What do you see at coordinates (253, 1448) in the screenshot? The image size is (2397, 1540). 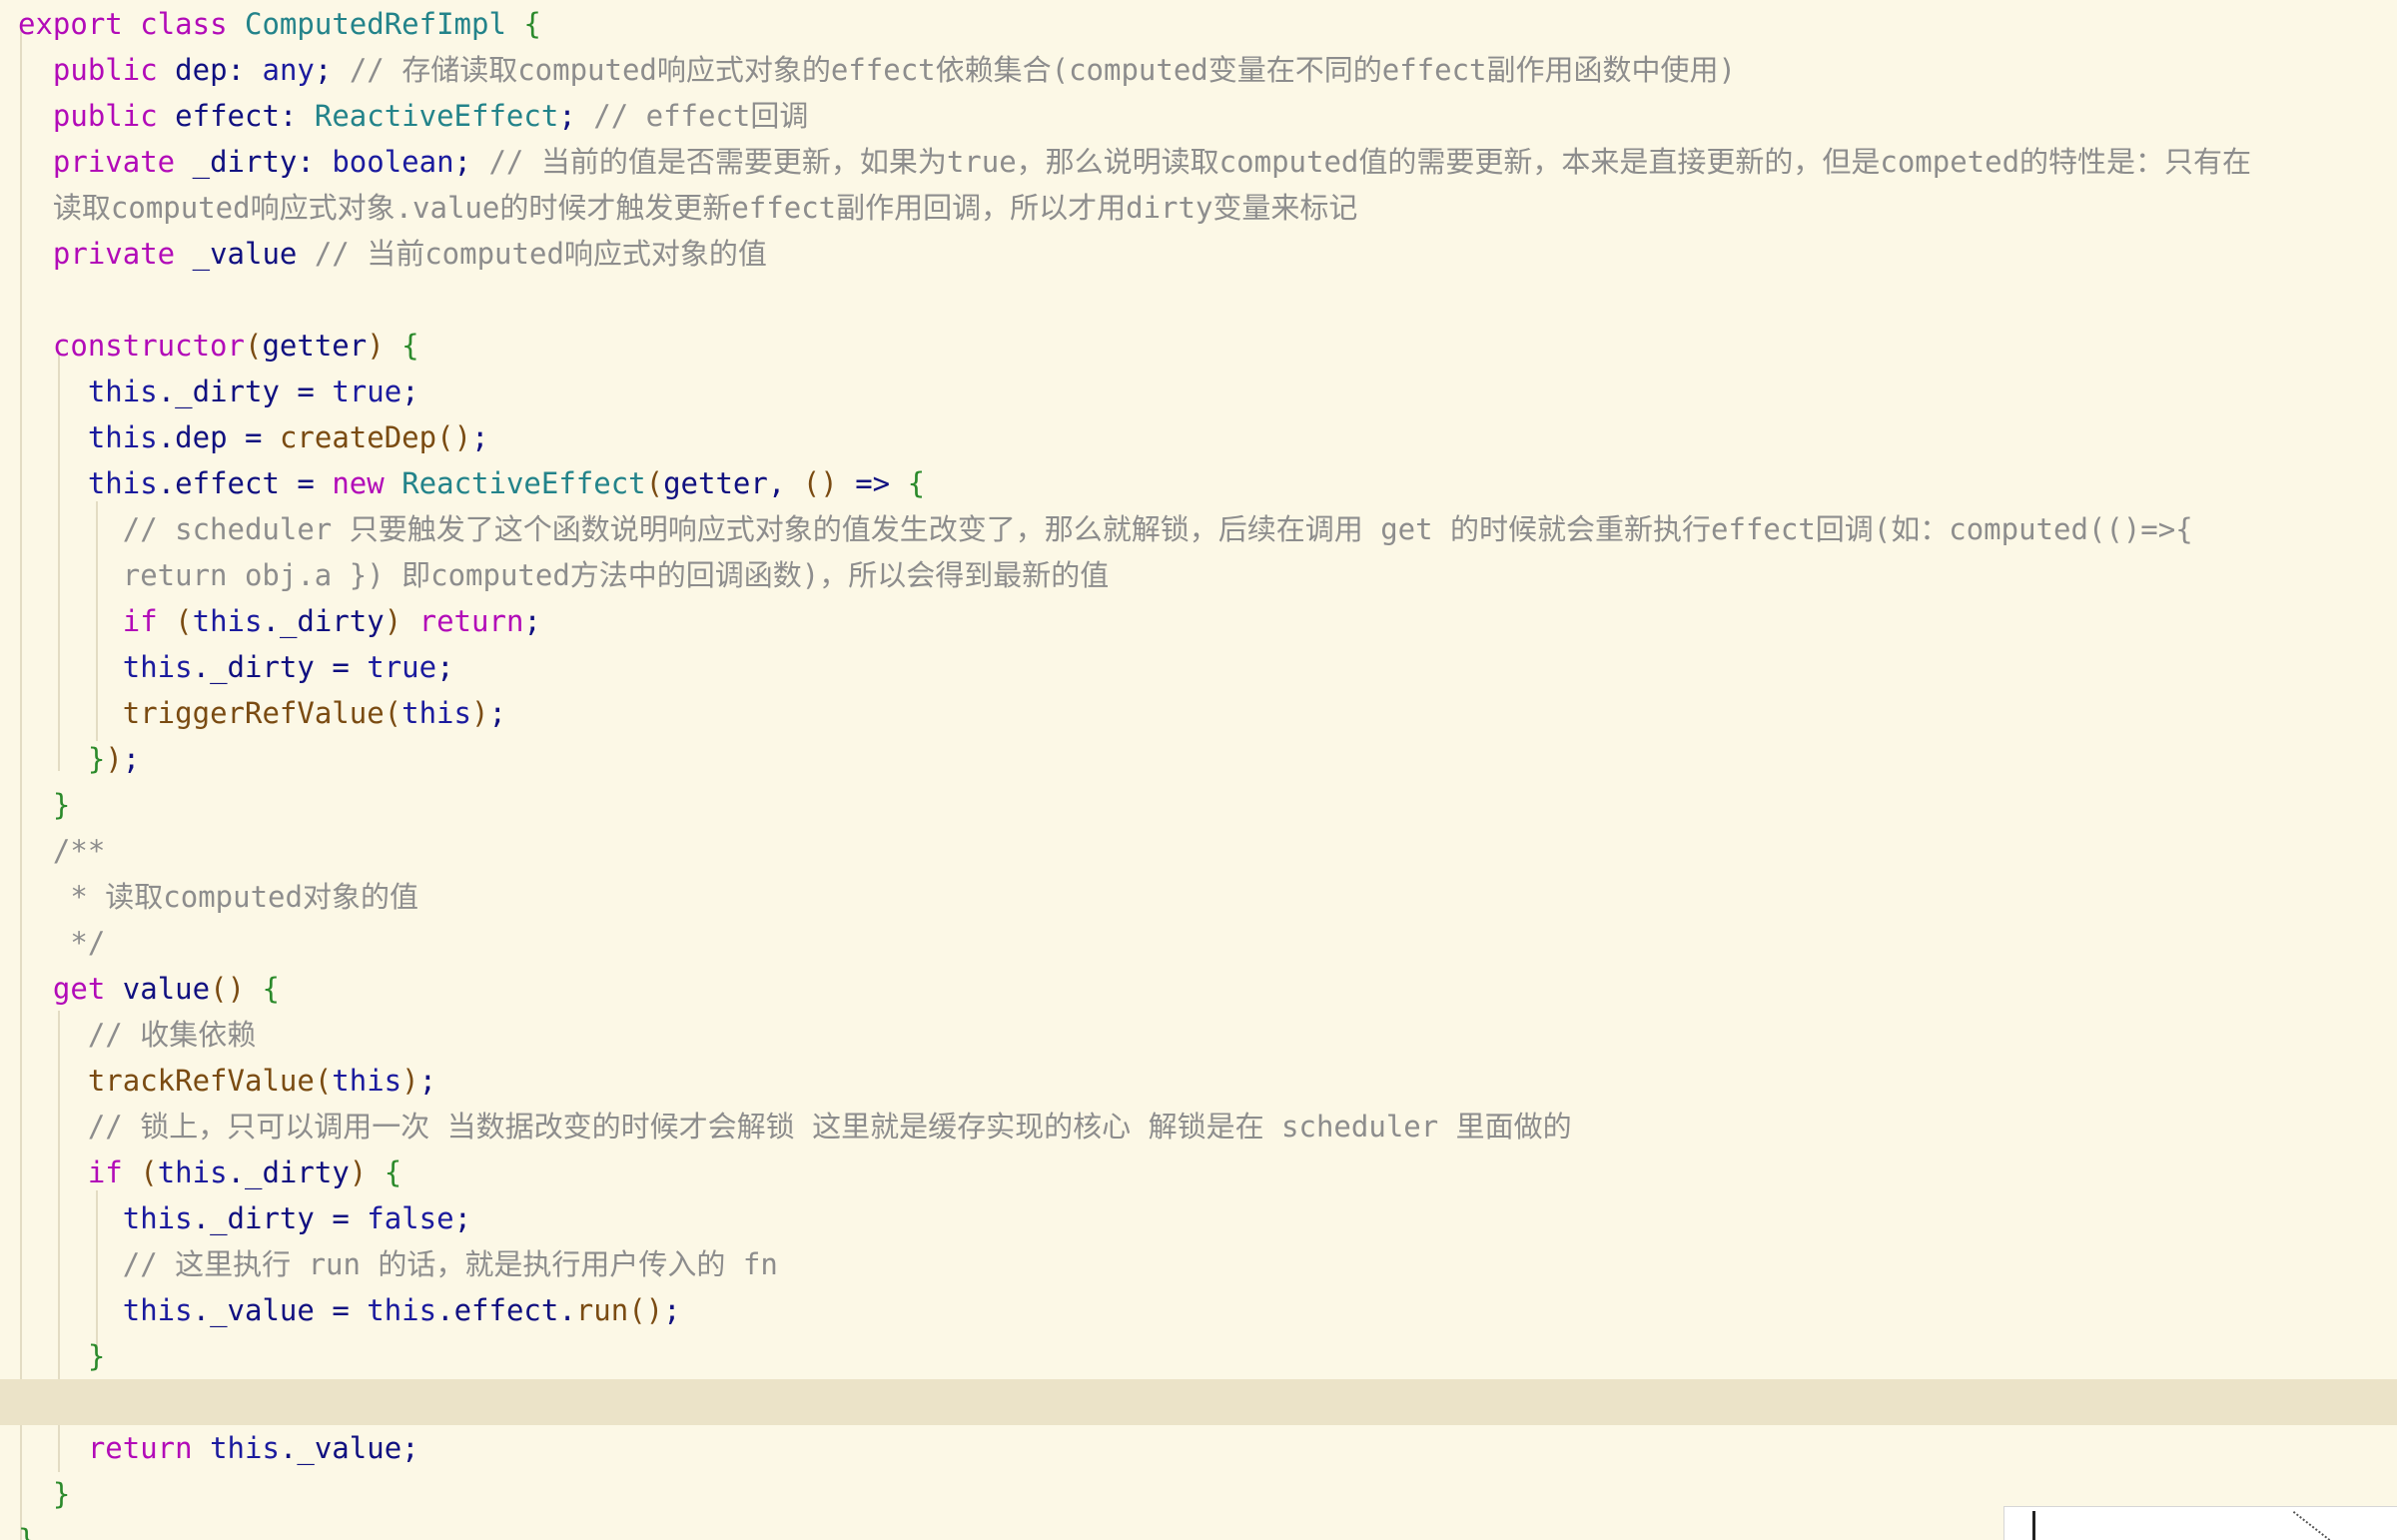 I see `code-text: return this._value;` at bounding box center [253, 1448].